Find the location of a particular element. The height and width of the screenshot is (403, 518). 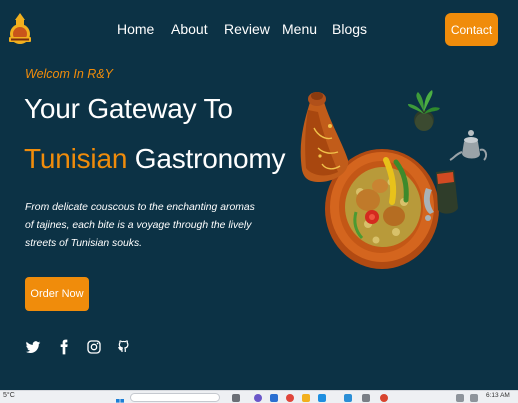

hero-title-line1: Your Gateway To is located at coordinates (128, 108).